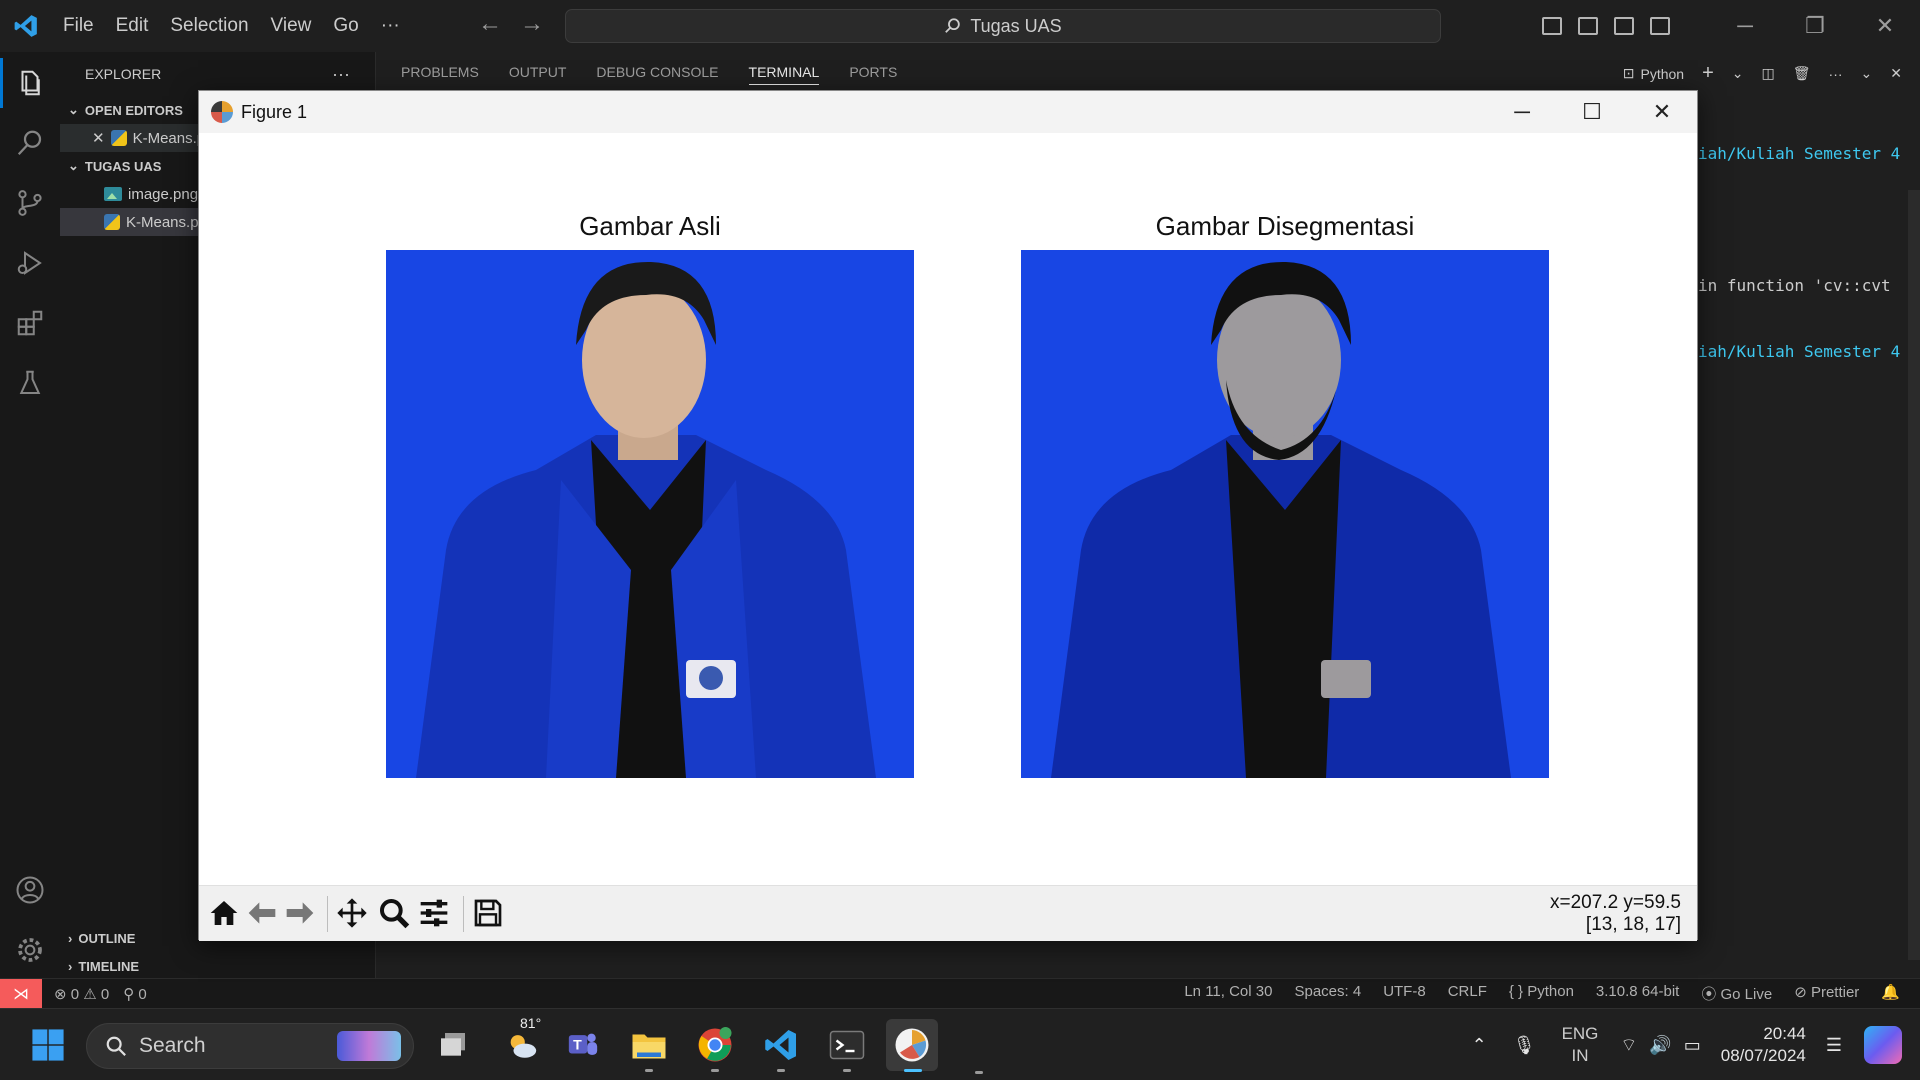 The height and width of the screenshot is (1080, 1920). I want to click on split-terminal-icon: ◫, so click(1768, 73).